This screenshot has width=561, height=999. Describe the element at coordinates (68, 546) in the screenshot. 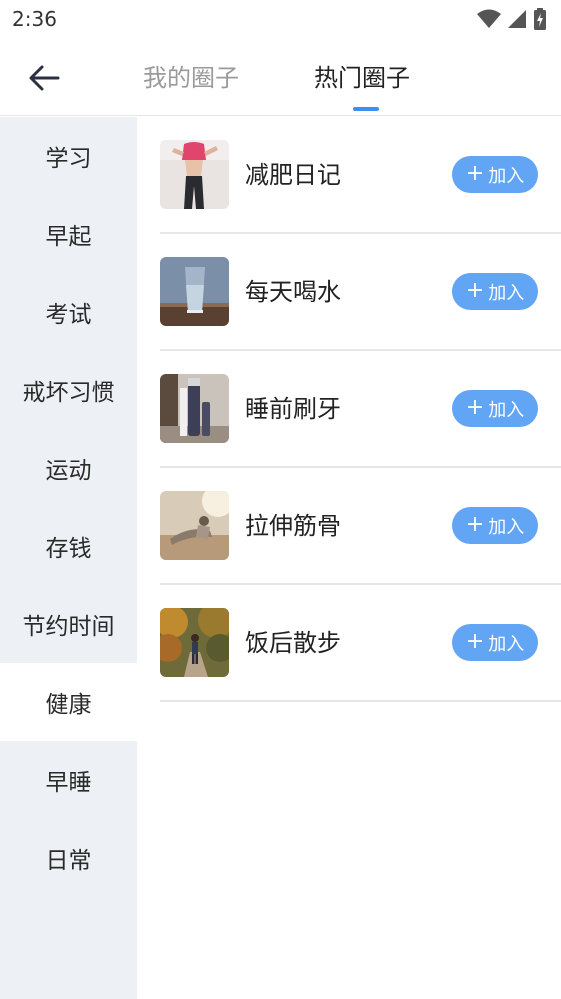

I see `sidebar-item-save-money: 存钱` at that location.